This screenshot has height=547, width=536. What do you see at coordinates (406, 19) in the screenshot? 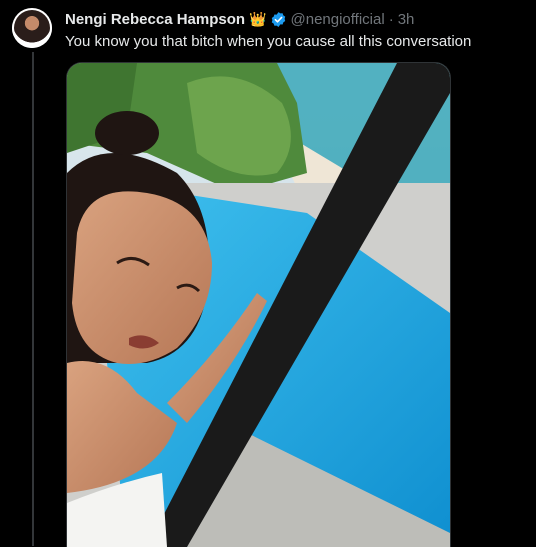
I see `tweet-timestamp: 3h` at bounding box center [406, 19].